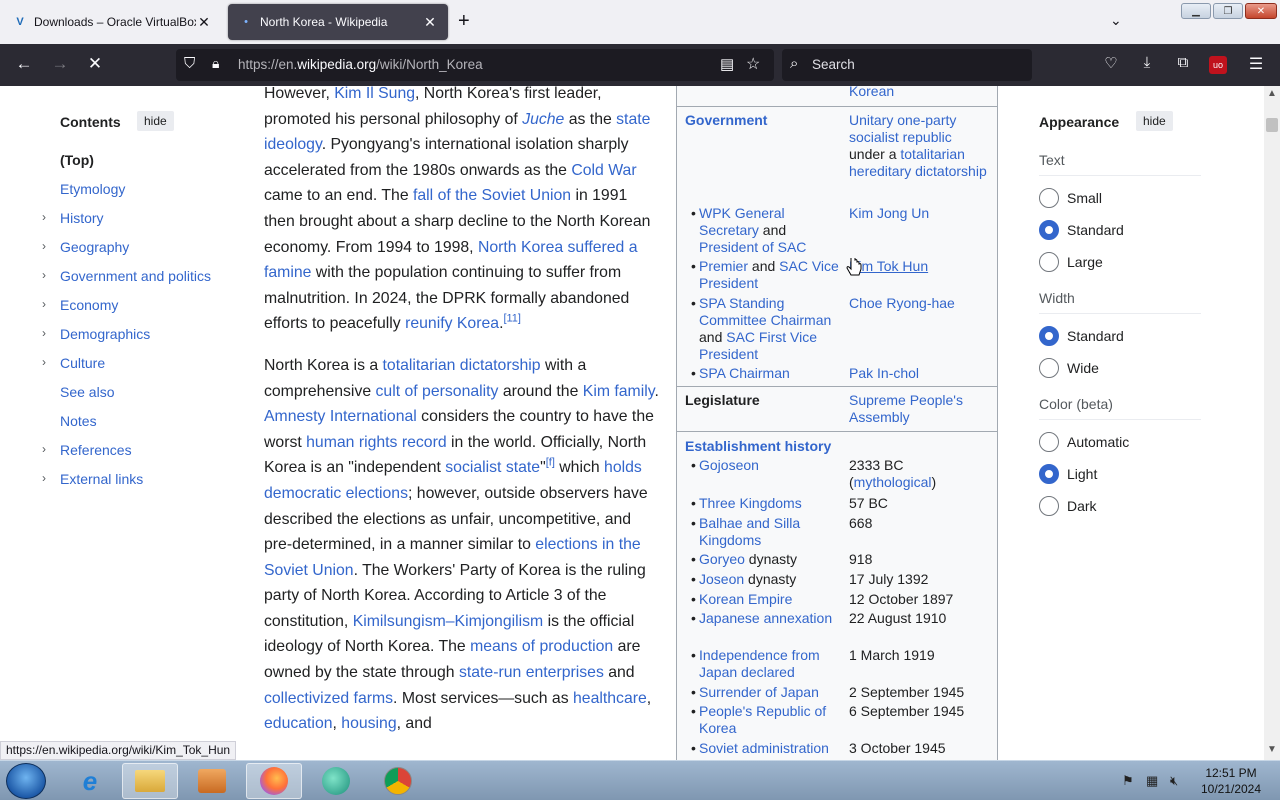 The width and height of the screenshot is (1280, 800). I want to click on forward-arrow-icon: →, so click(60, 64).